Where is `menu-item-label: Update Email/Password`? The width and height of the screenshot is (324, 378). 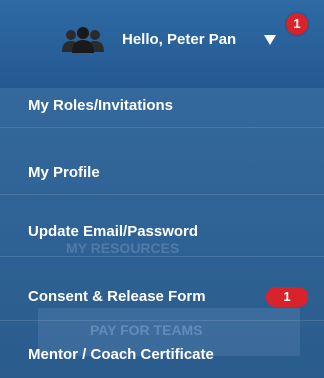 menu-item-label: Update Email/Password is located at coordinates (113, 231).